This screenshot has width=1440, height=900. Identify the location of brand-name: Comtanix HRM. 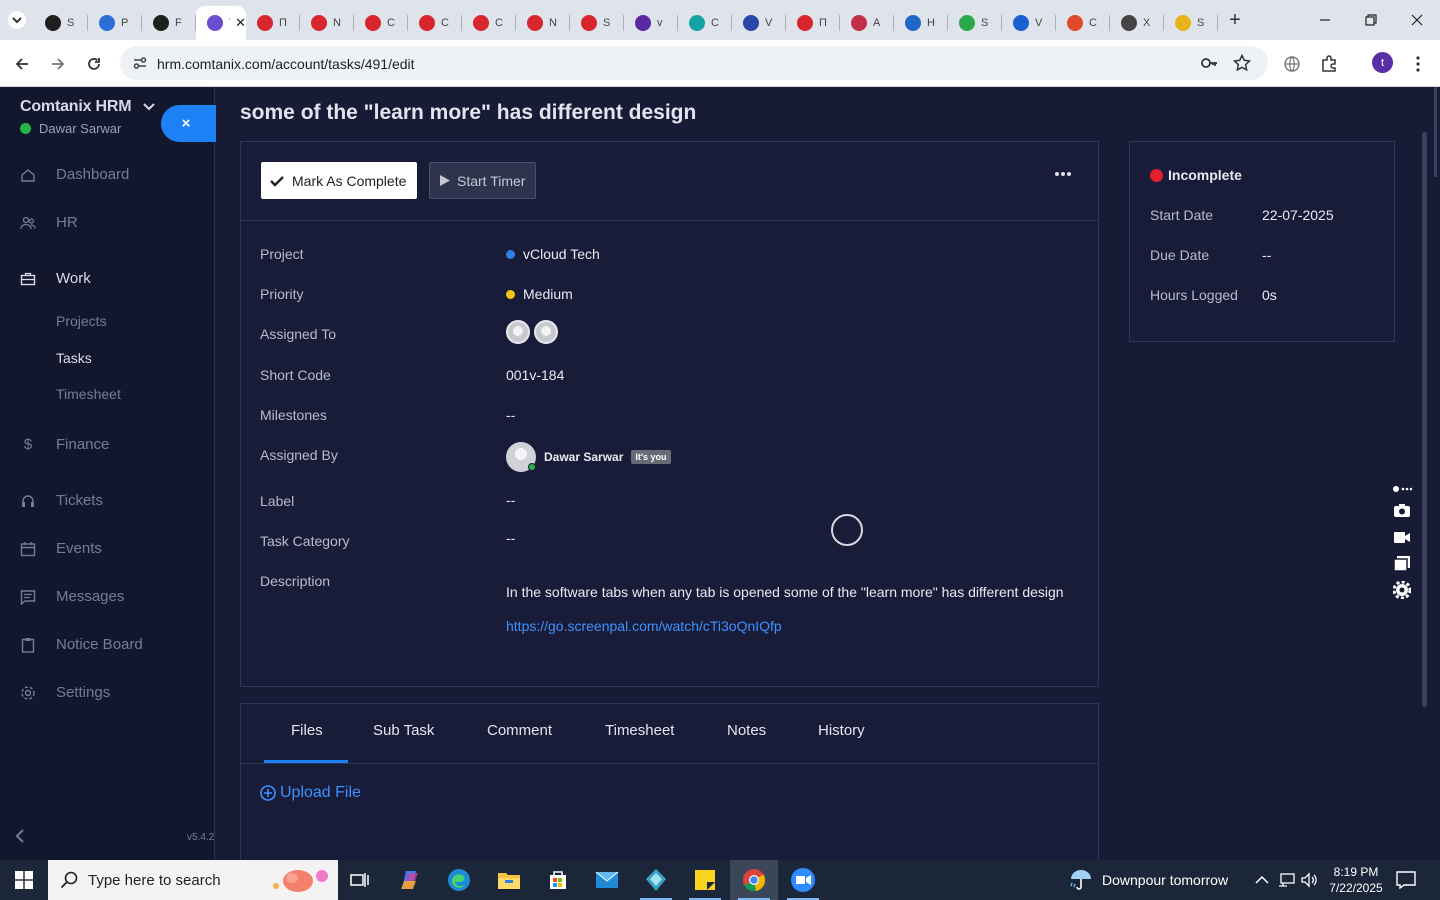
(76, 107).